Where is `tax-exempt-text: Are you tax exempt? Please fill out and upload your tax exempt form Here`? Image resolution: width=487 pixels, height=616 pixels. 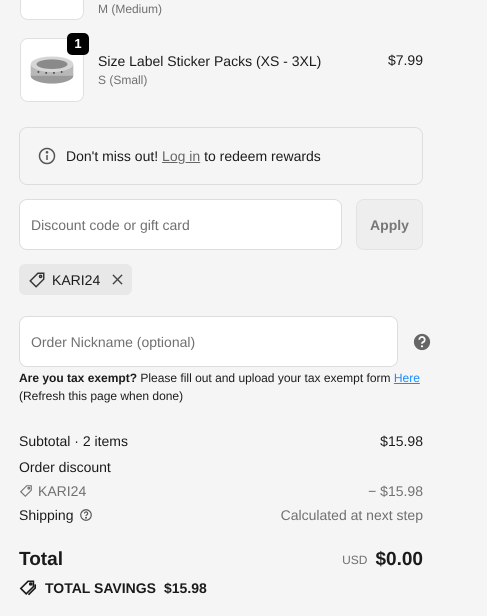
tax-exempt-text: Are you tax exempt? Please fill out and upload your tax exempt form Here is located at coordinates (220, 378).